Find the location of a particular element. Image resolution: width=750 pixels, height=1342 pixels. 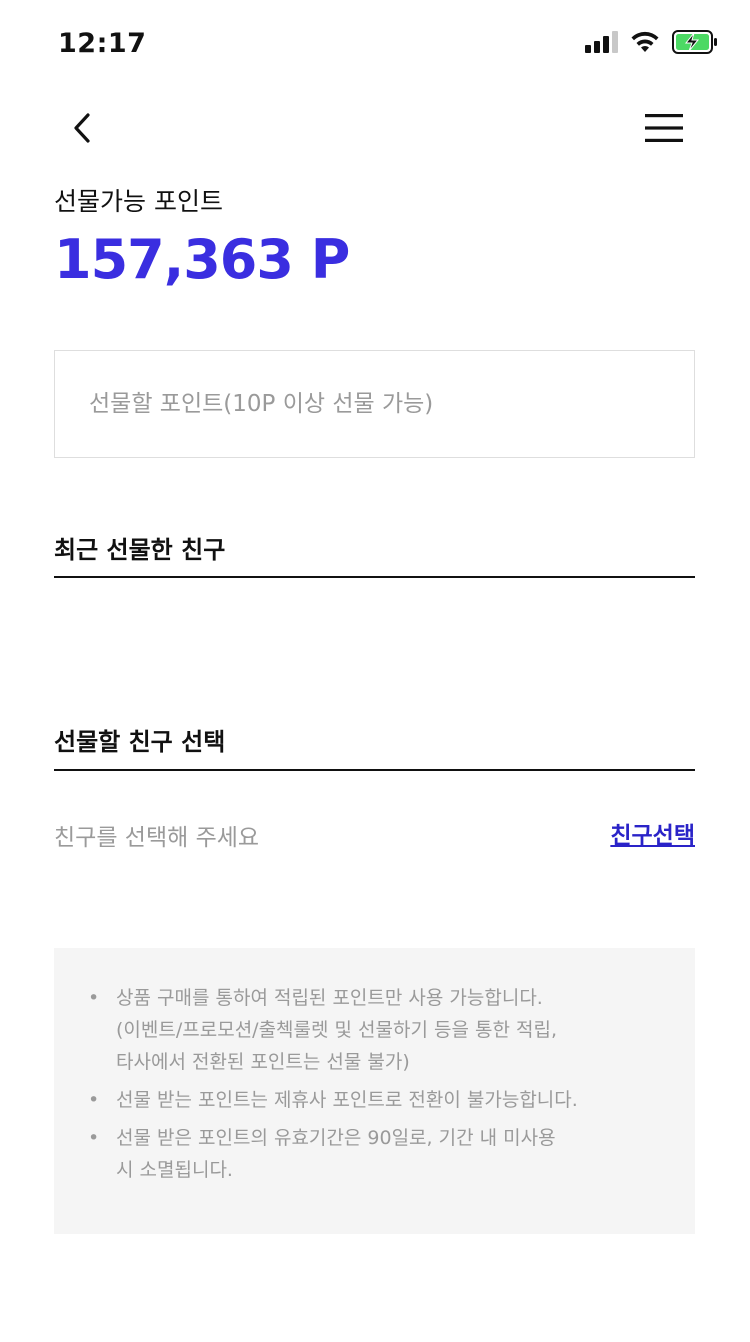

status-time: 12:17 is located at coordinates (102, 43).